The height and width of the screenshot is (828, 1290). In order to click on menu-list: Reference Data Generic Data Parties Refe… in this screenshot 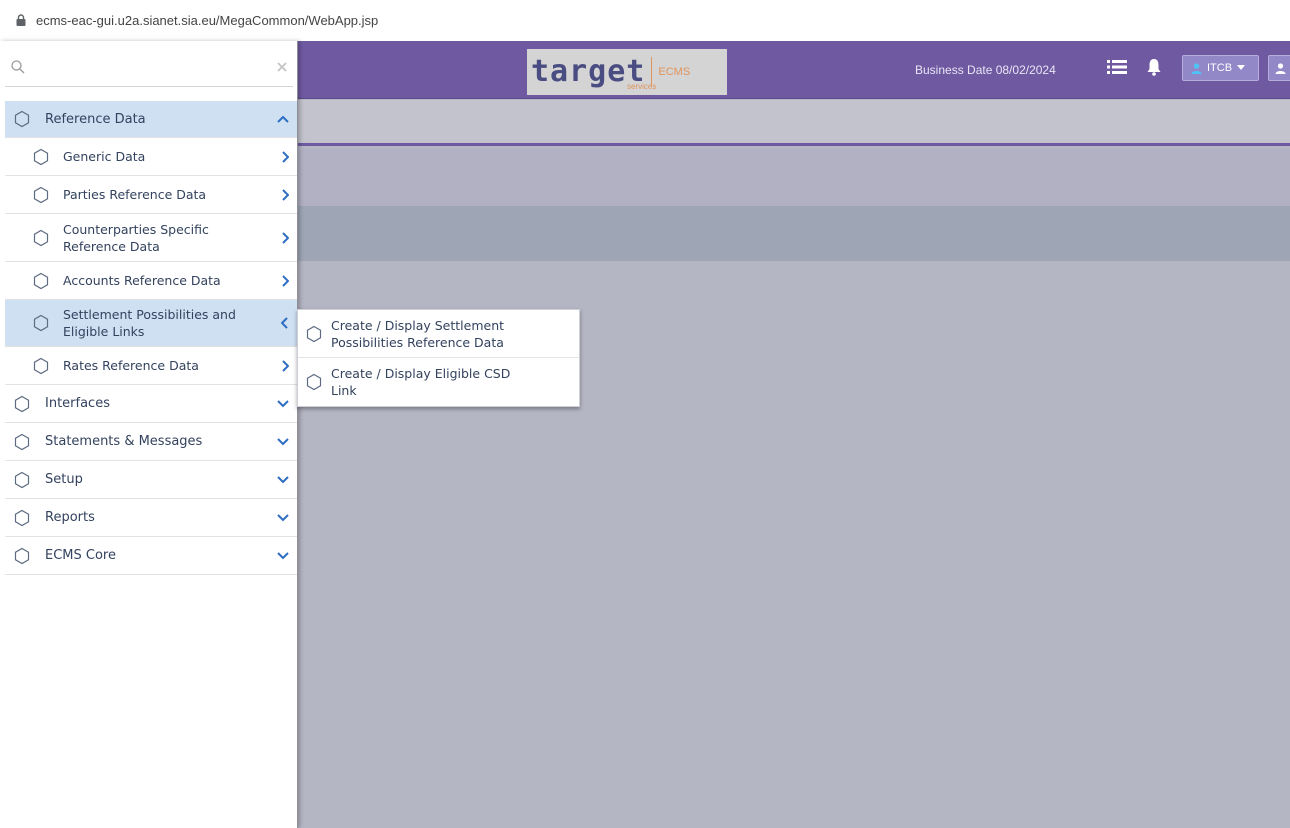, I will do `click(151, 338)`.